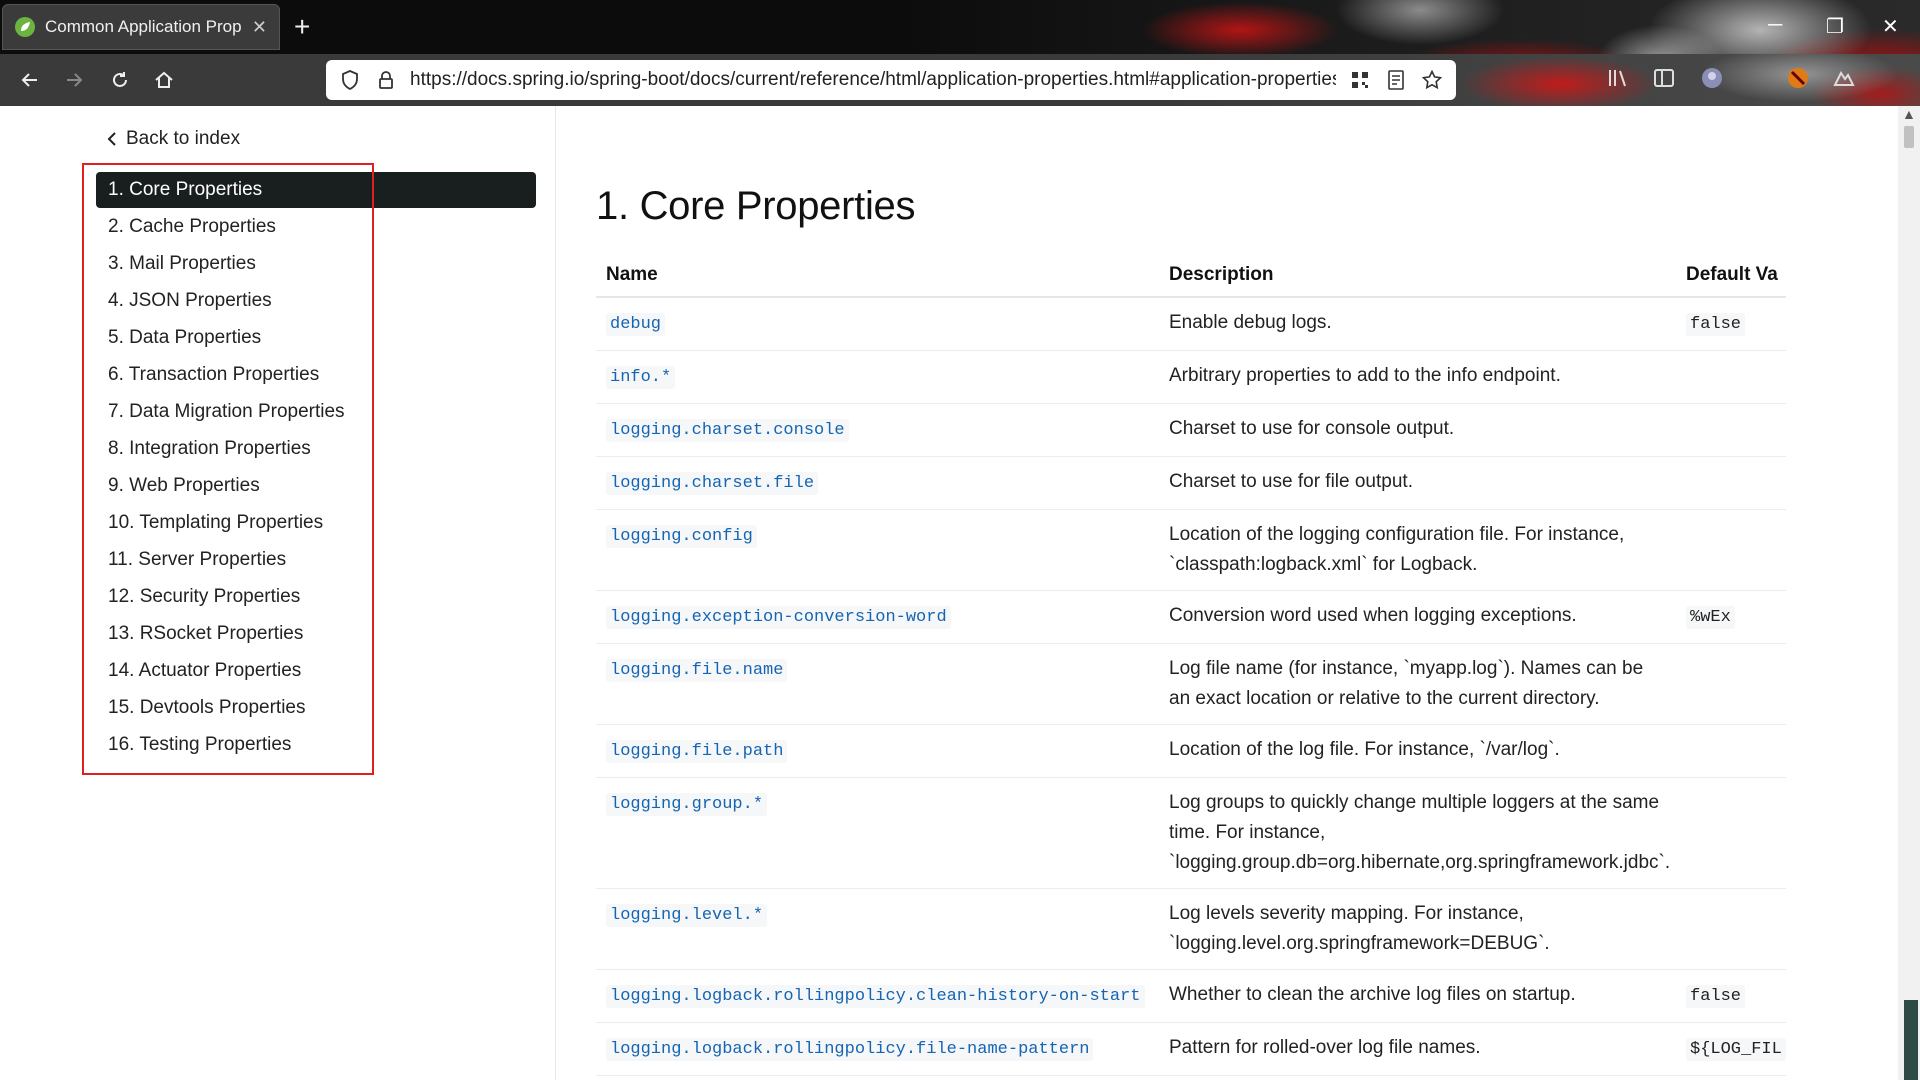  Describe the element at coordinates (1312, 428) in the screenshot. I see `property-description: Charset to use for console output.` at that location.